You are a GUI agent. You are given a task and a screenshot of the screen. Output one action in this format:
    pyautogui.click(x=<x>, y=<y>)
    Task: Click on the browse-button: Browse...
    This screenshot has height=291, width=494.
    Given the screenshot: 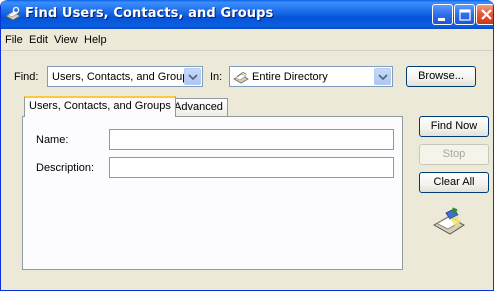 What is the action you would take?
    pyautogui.click(x=441, y=76)
    